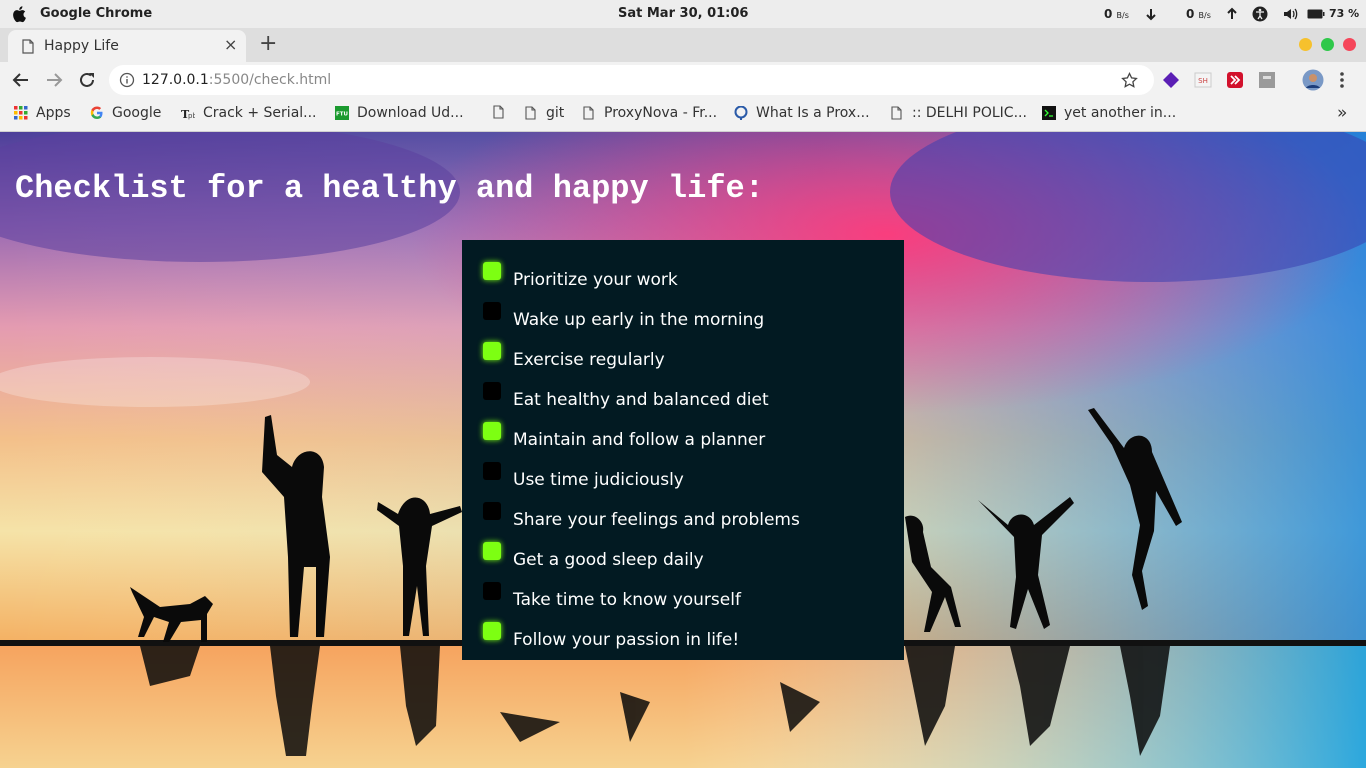 This screenshot has width=1366, height=768. What do you see at coordinates (1232, 13) in the screenshot?
I see `upload-arrow-icon` at bounding box center [1232, 13].